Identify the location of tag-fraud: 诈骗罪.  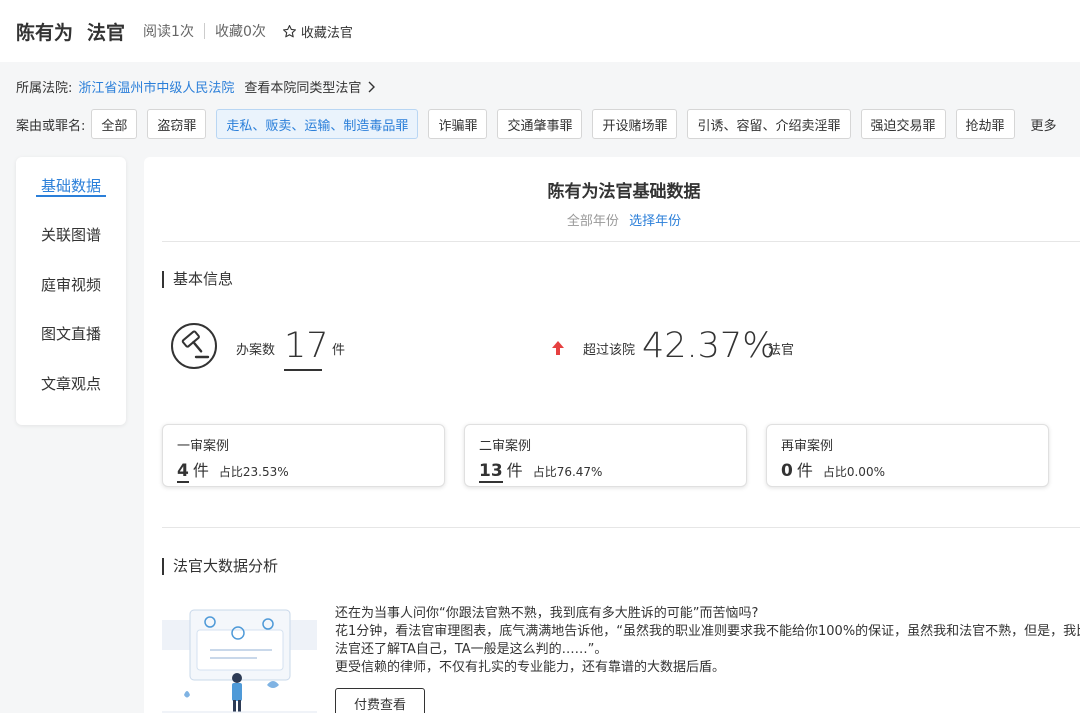
(458, 124).